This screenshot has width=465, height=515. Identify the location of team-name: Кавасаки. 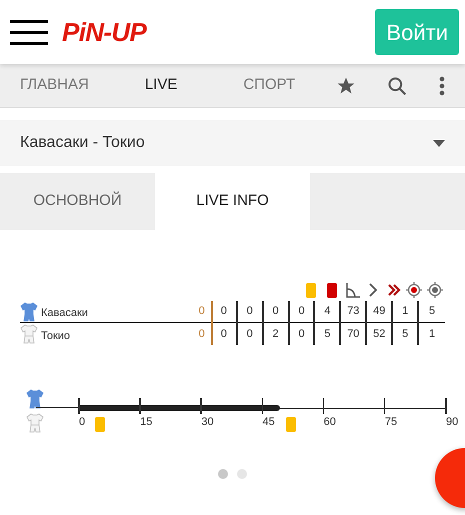
(64, 313).